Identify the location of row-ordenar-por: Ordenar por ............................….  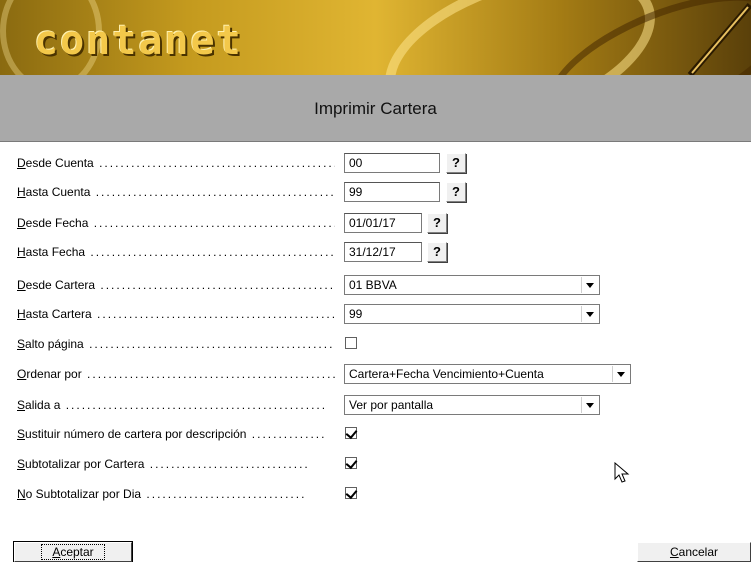
(375, 375).